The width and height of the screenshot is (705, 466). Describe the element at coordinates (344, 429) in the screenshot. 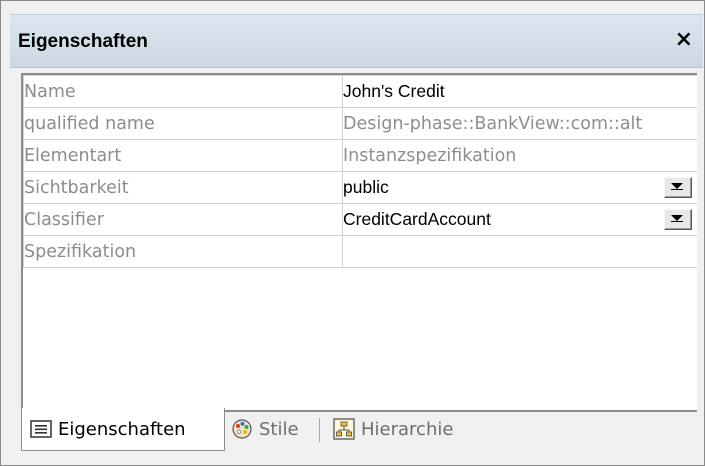

I see `hierarchy-icon` at that location.